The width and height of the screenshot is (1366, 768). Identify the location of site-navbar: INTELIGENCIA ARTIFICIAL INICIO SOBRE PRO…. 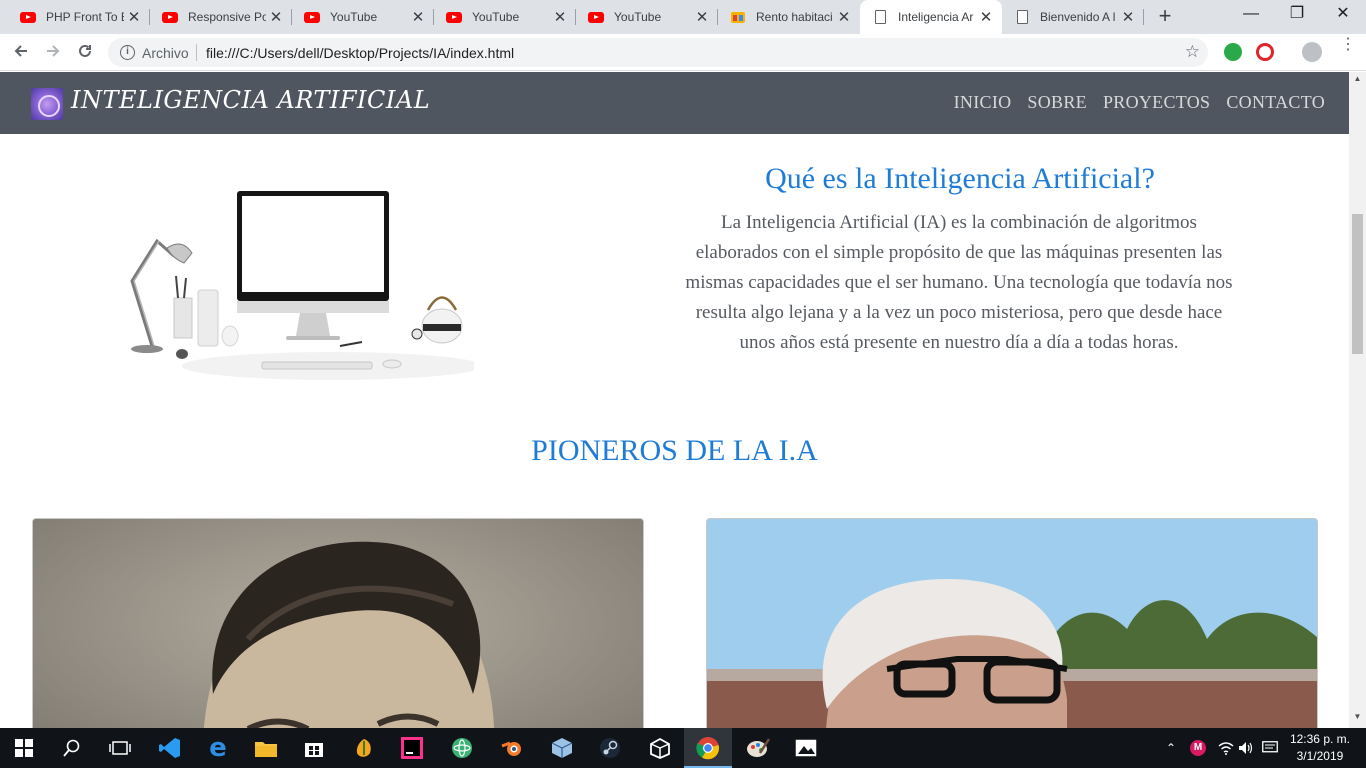
(674, 103).